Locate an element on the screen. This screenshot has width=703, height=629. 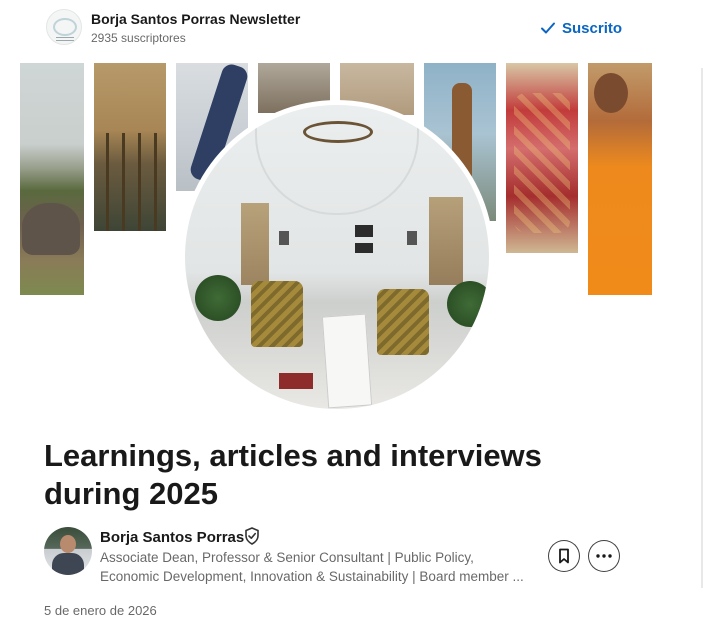
save-article-button is located at coordinates (564, 556).